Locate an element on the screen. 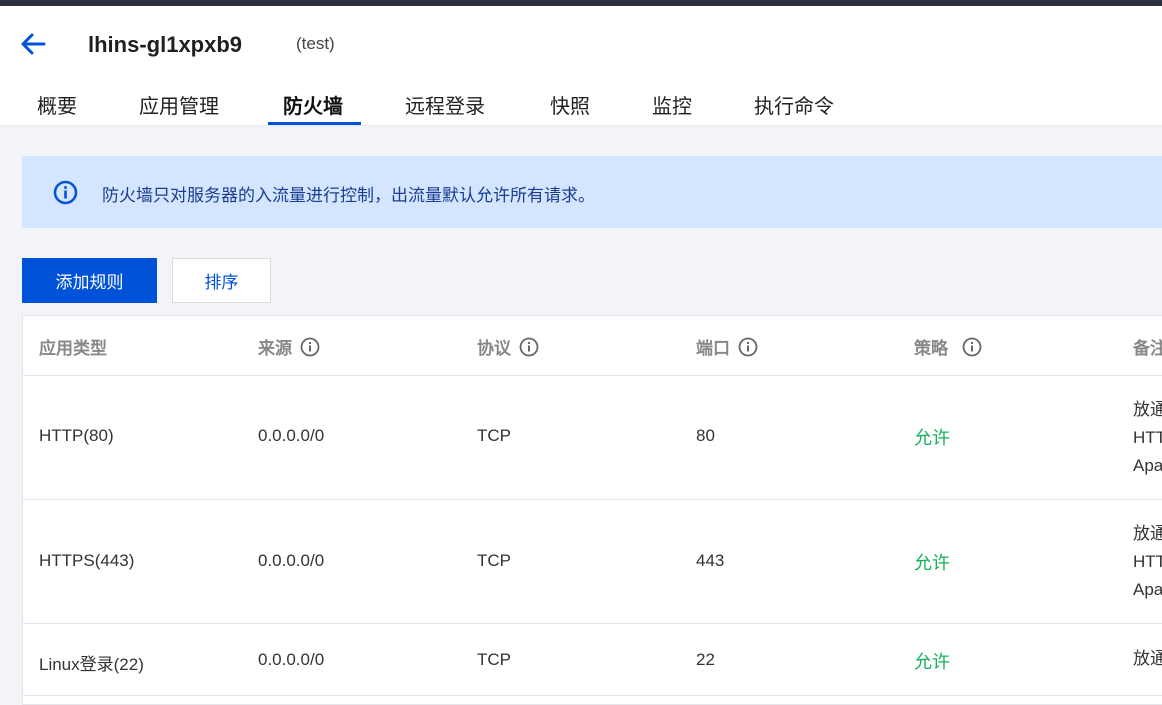  tab-bar: 概要 应用管理 防火墙 远程登录 快照 监控 执行命令 is located at coordinates (581, 106).